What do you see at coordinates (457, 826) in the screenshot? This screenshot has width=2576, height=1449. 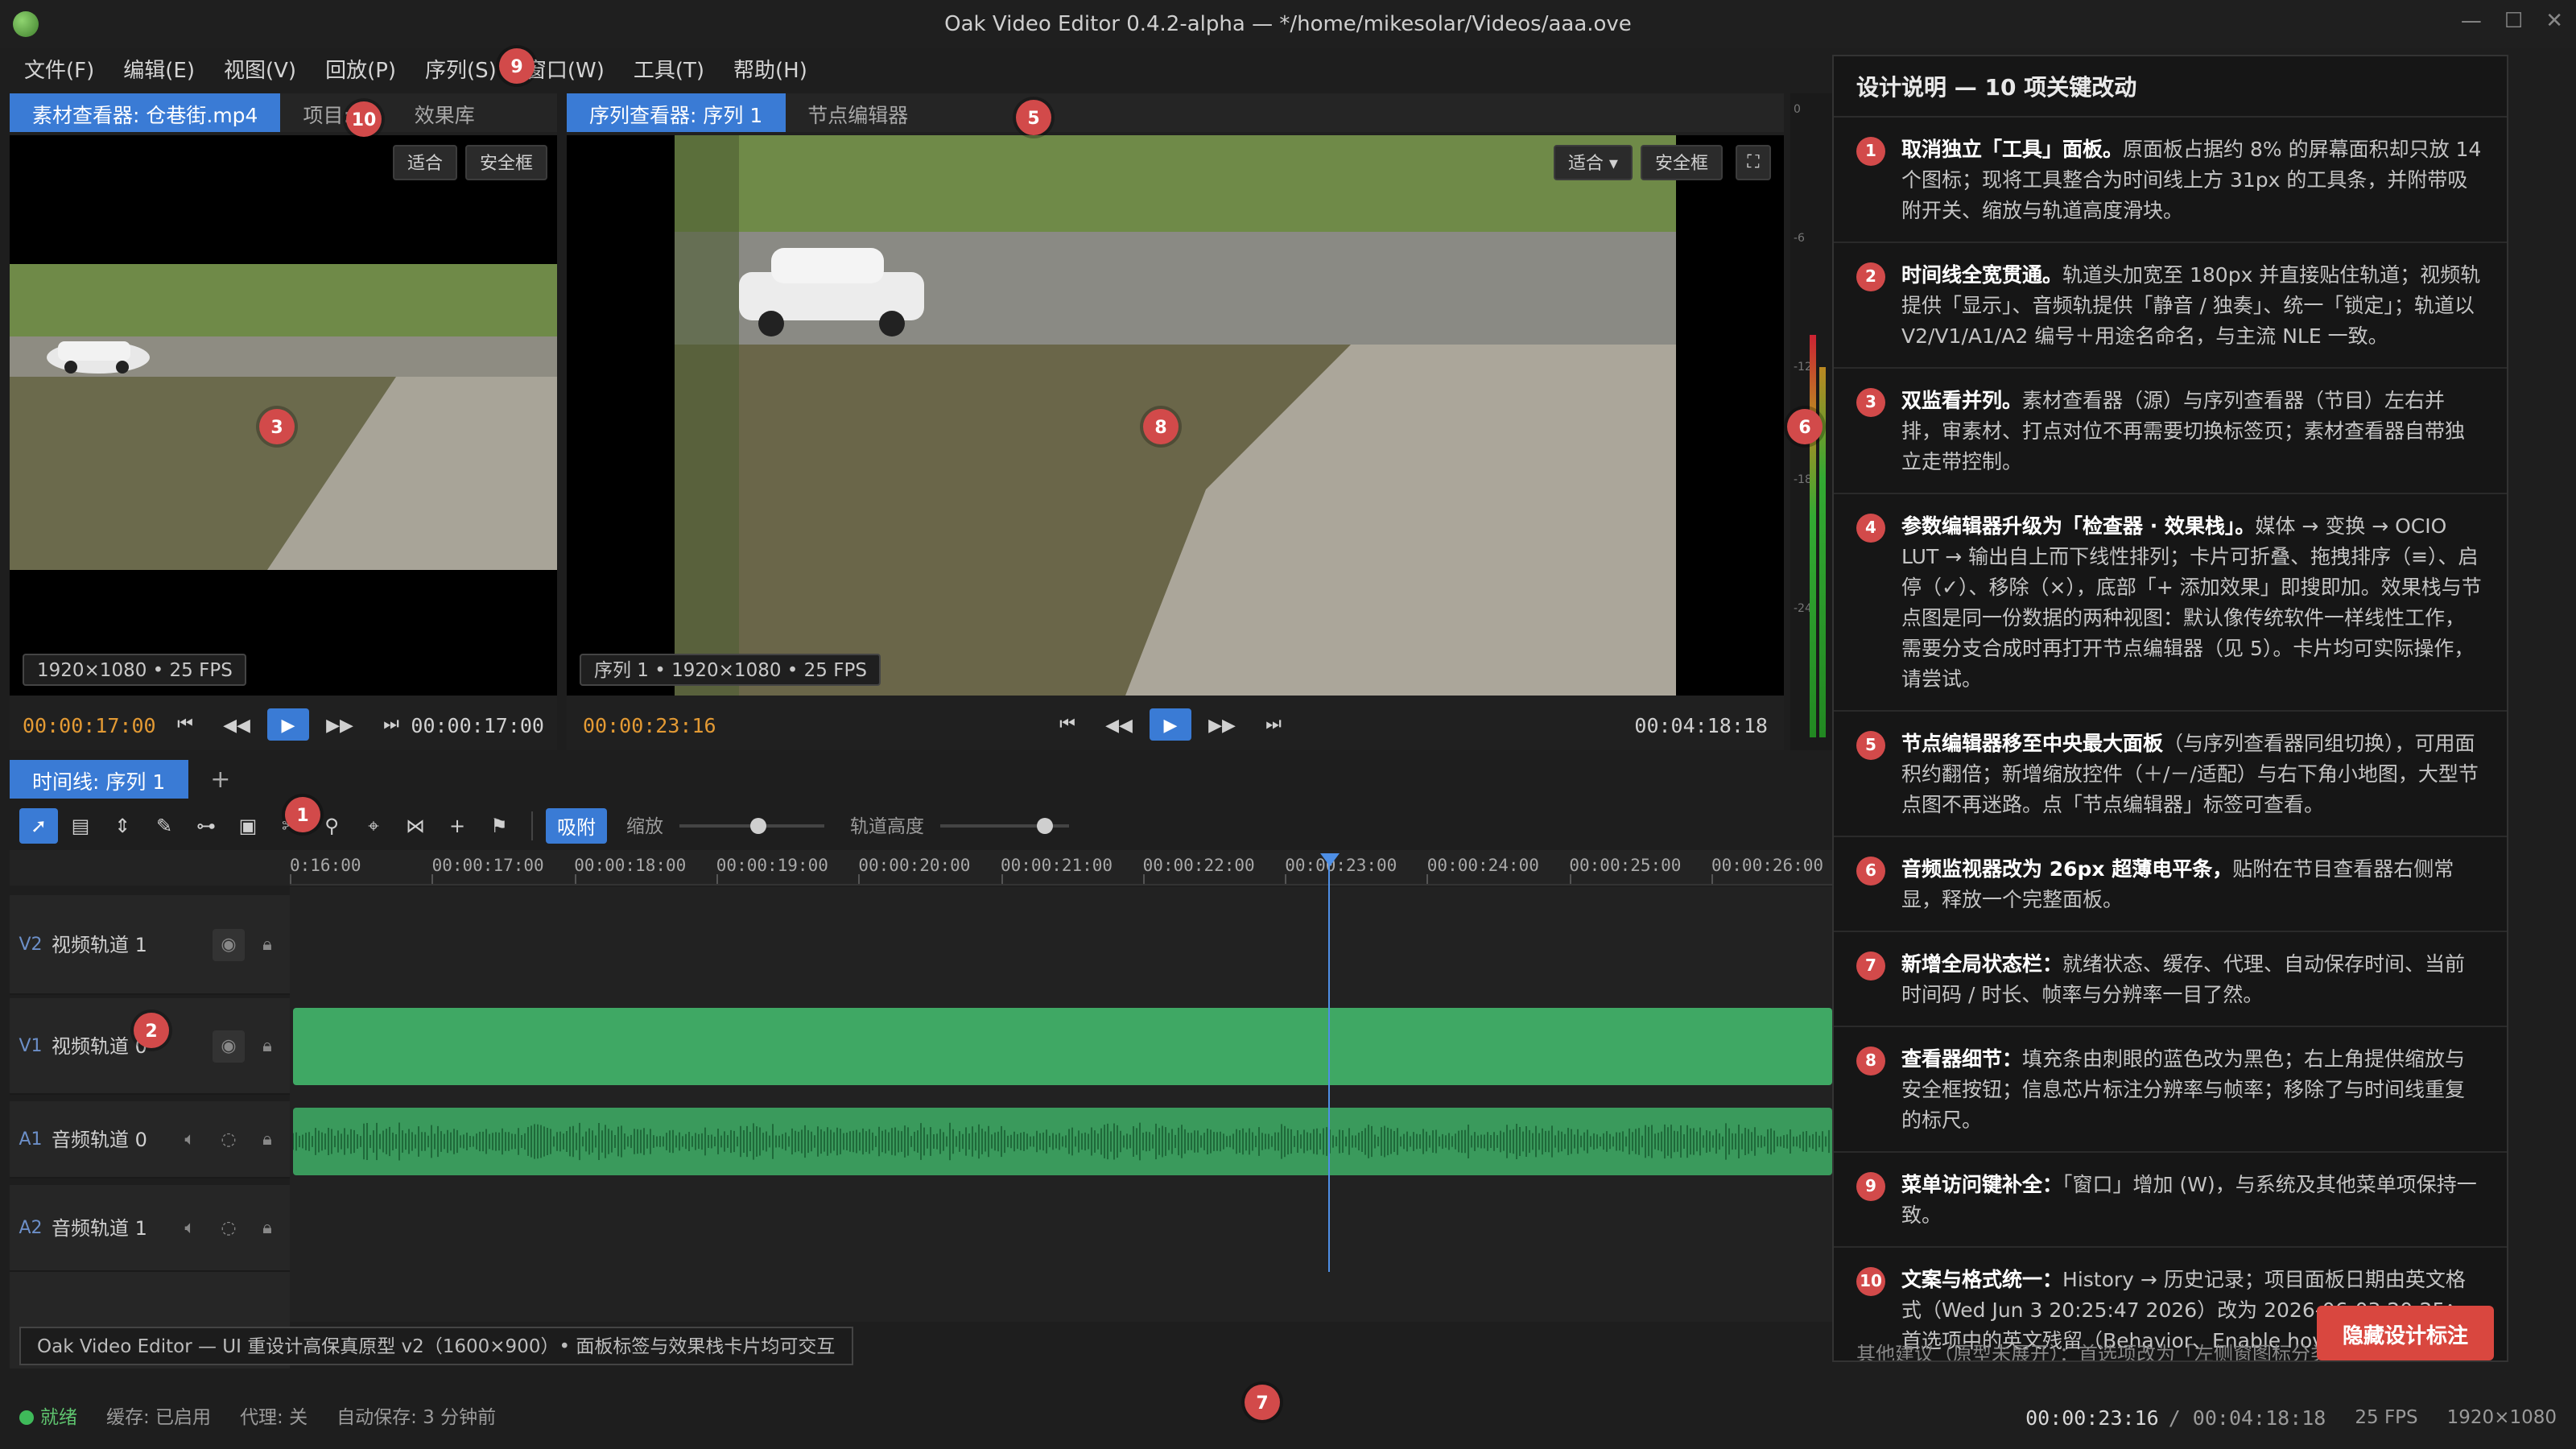 I see `add-icon: +` at bounding box center [457, 826].